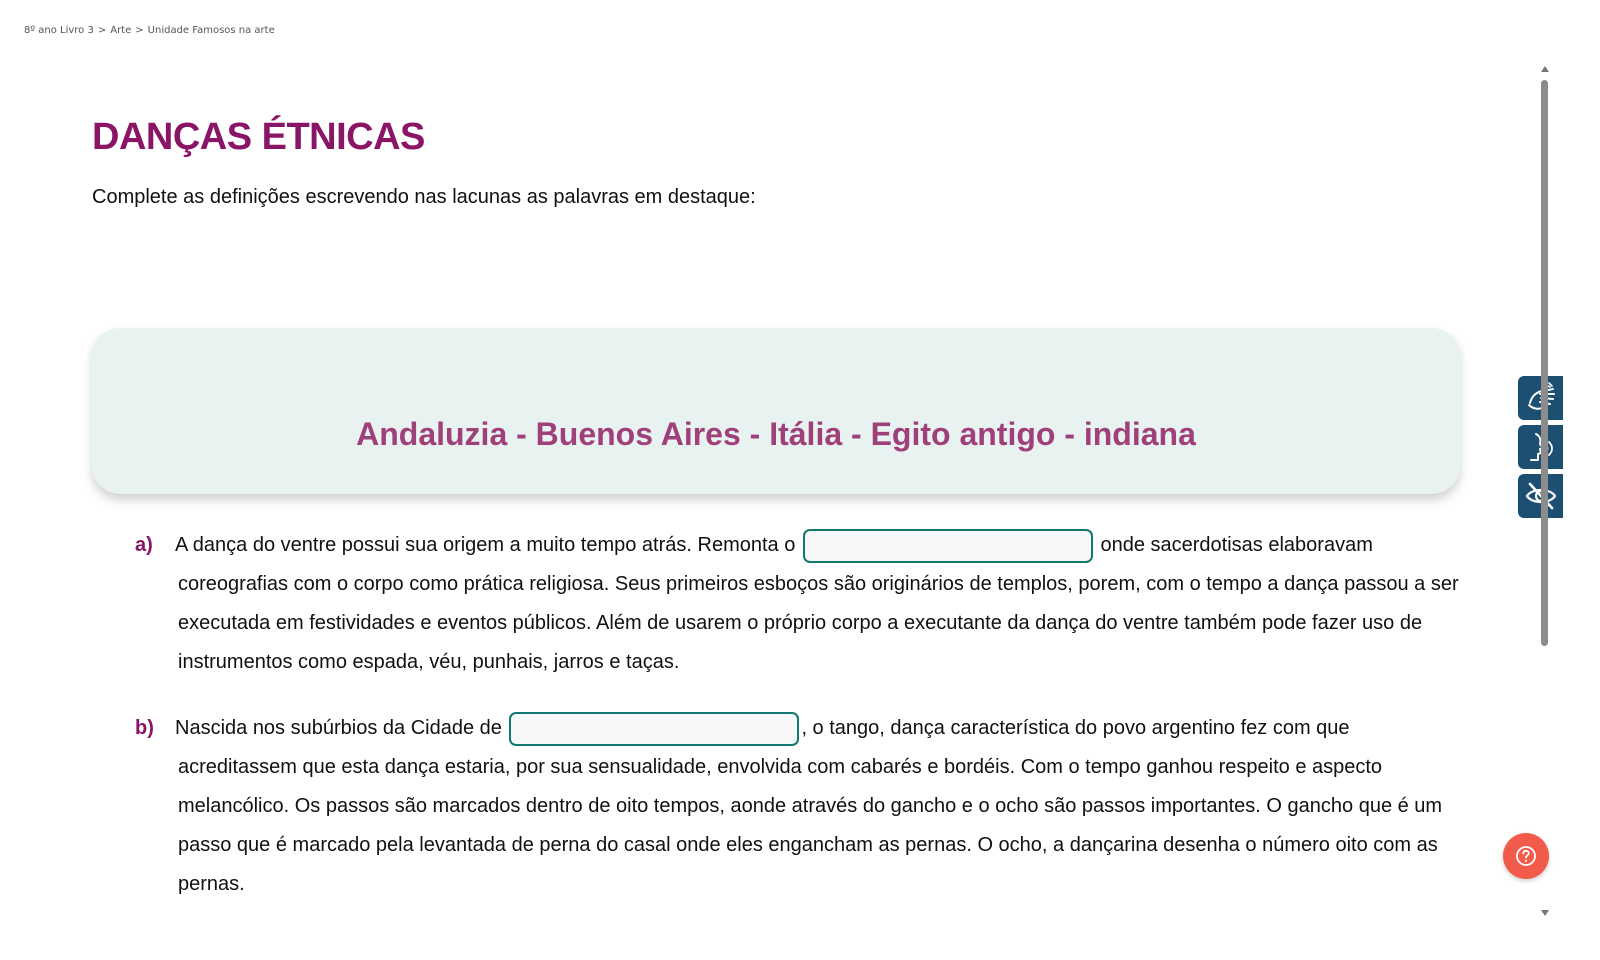  I want to click on scroll-down-arrow, so click(1545, 913).